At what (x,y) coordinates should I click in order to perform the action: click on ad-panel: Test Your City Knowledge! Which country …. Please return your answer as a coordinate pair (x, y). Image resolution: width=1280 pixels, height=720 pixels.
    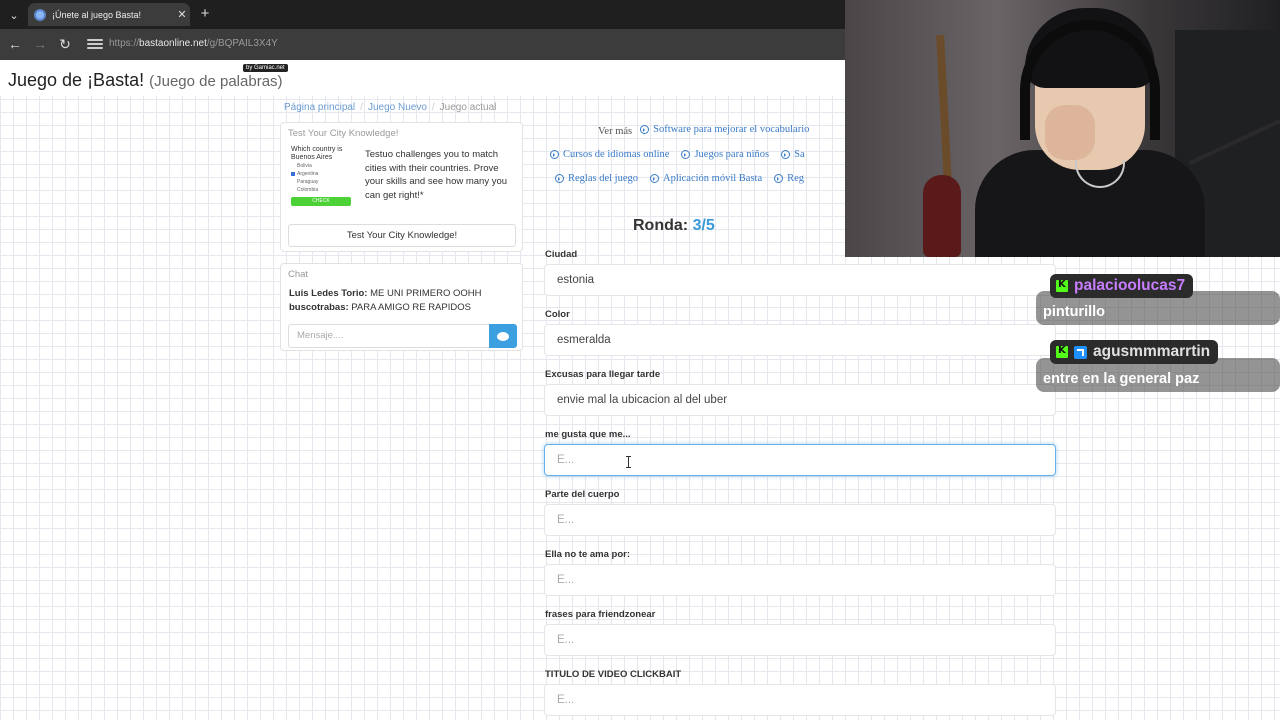
    Looking at the image, I should click on (401, 187).